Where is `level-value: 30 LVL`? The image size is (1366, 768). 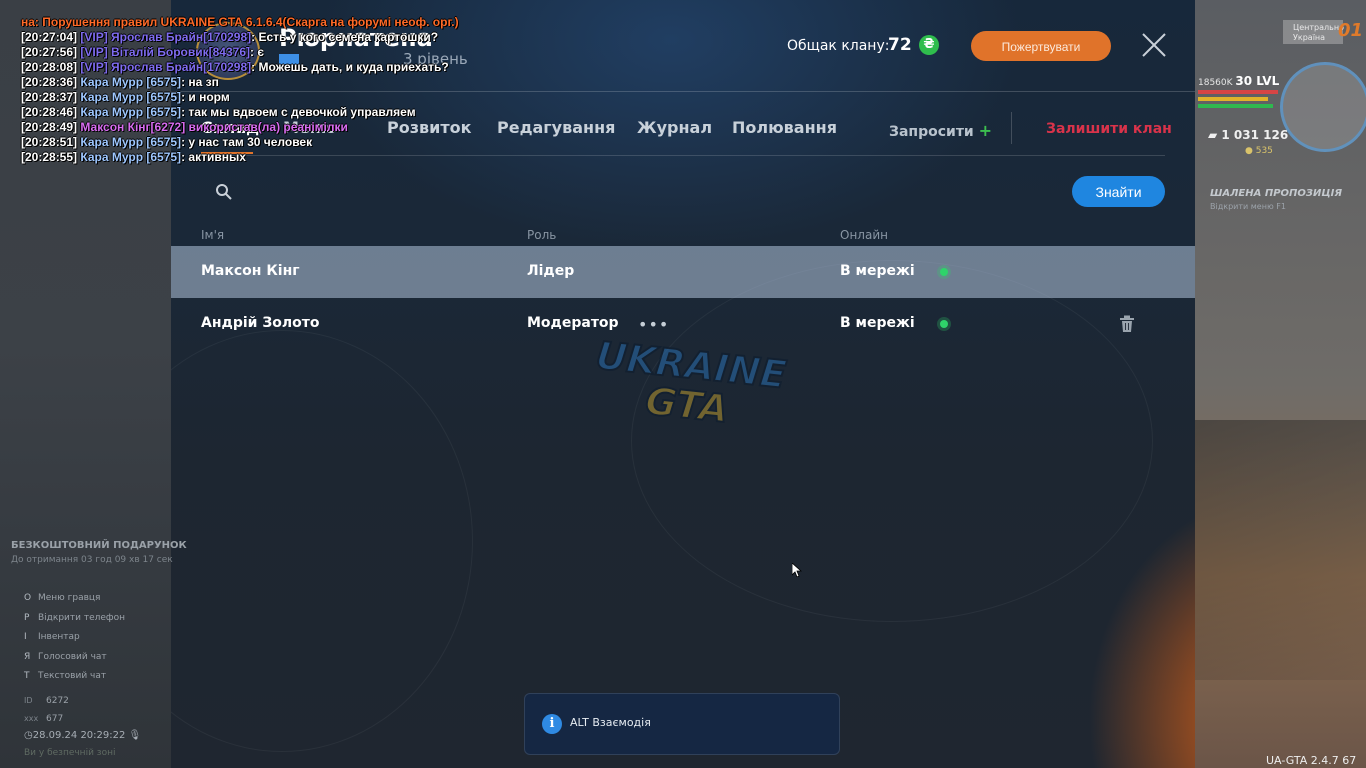 level-value: 30 LVL is located at coordinates (1257, 81).